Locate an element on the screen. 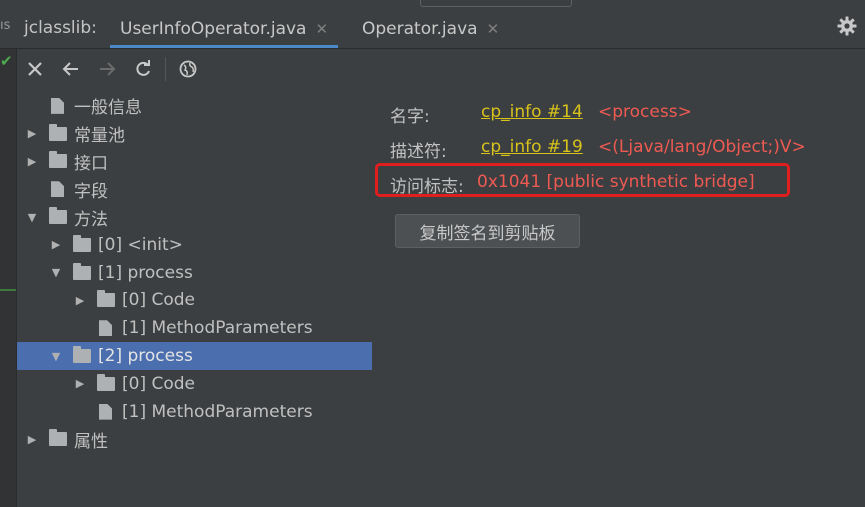 This screenshot has width=865, height=507. descriptor-link: cp_info #19 is located at coordinates (532, 147).